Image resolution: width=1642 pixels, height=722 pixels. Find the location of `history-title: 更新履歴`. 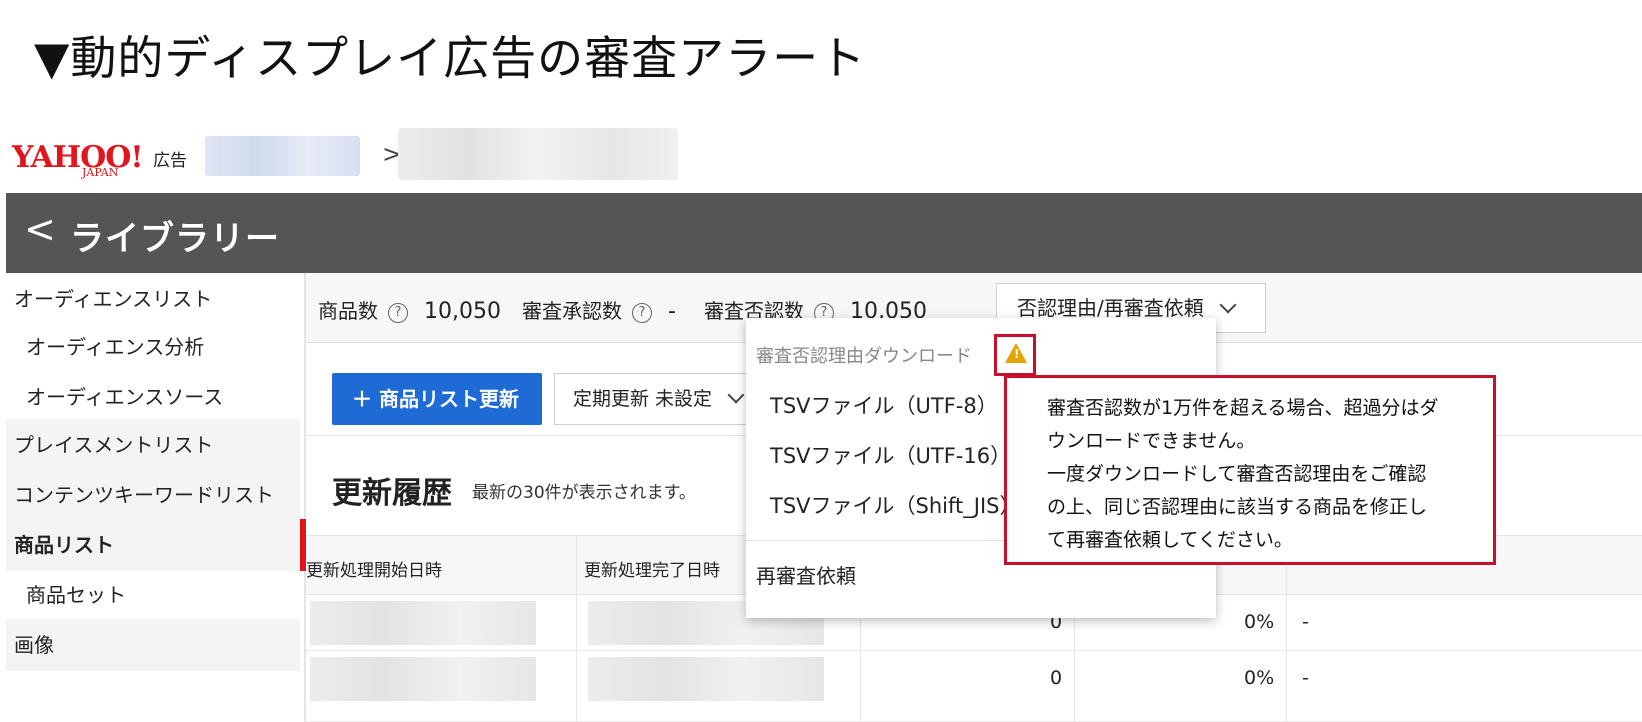

history-title: 更新履歴 is located at coordinates (392, 493).